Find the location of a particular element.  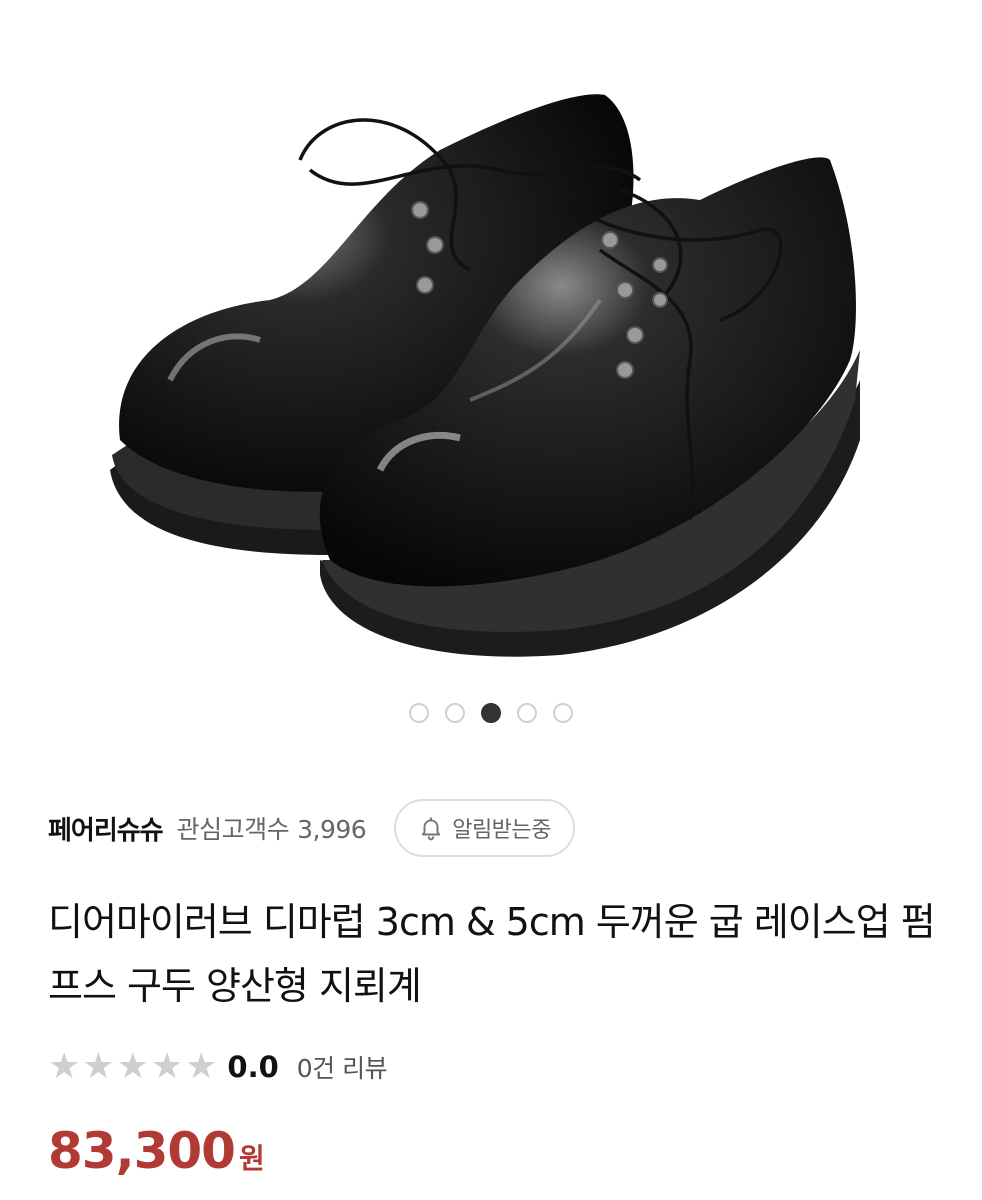

seller-info: 페어리슈슈 관심고객수 3,996 알림받는중 is located at coordinates (311, 828).